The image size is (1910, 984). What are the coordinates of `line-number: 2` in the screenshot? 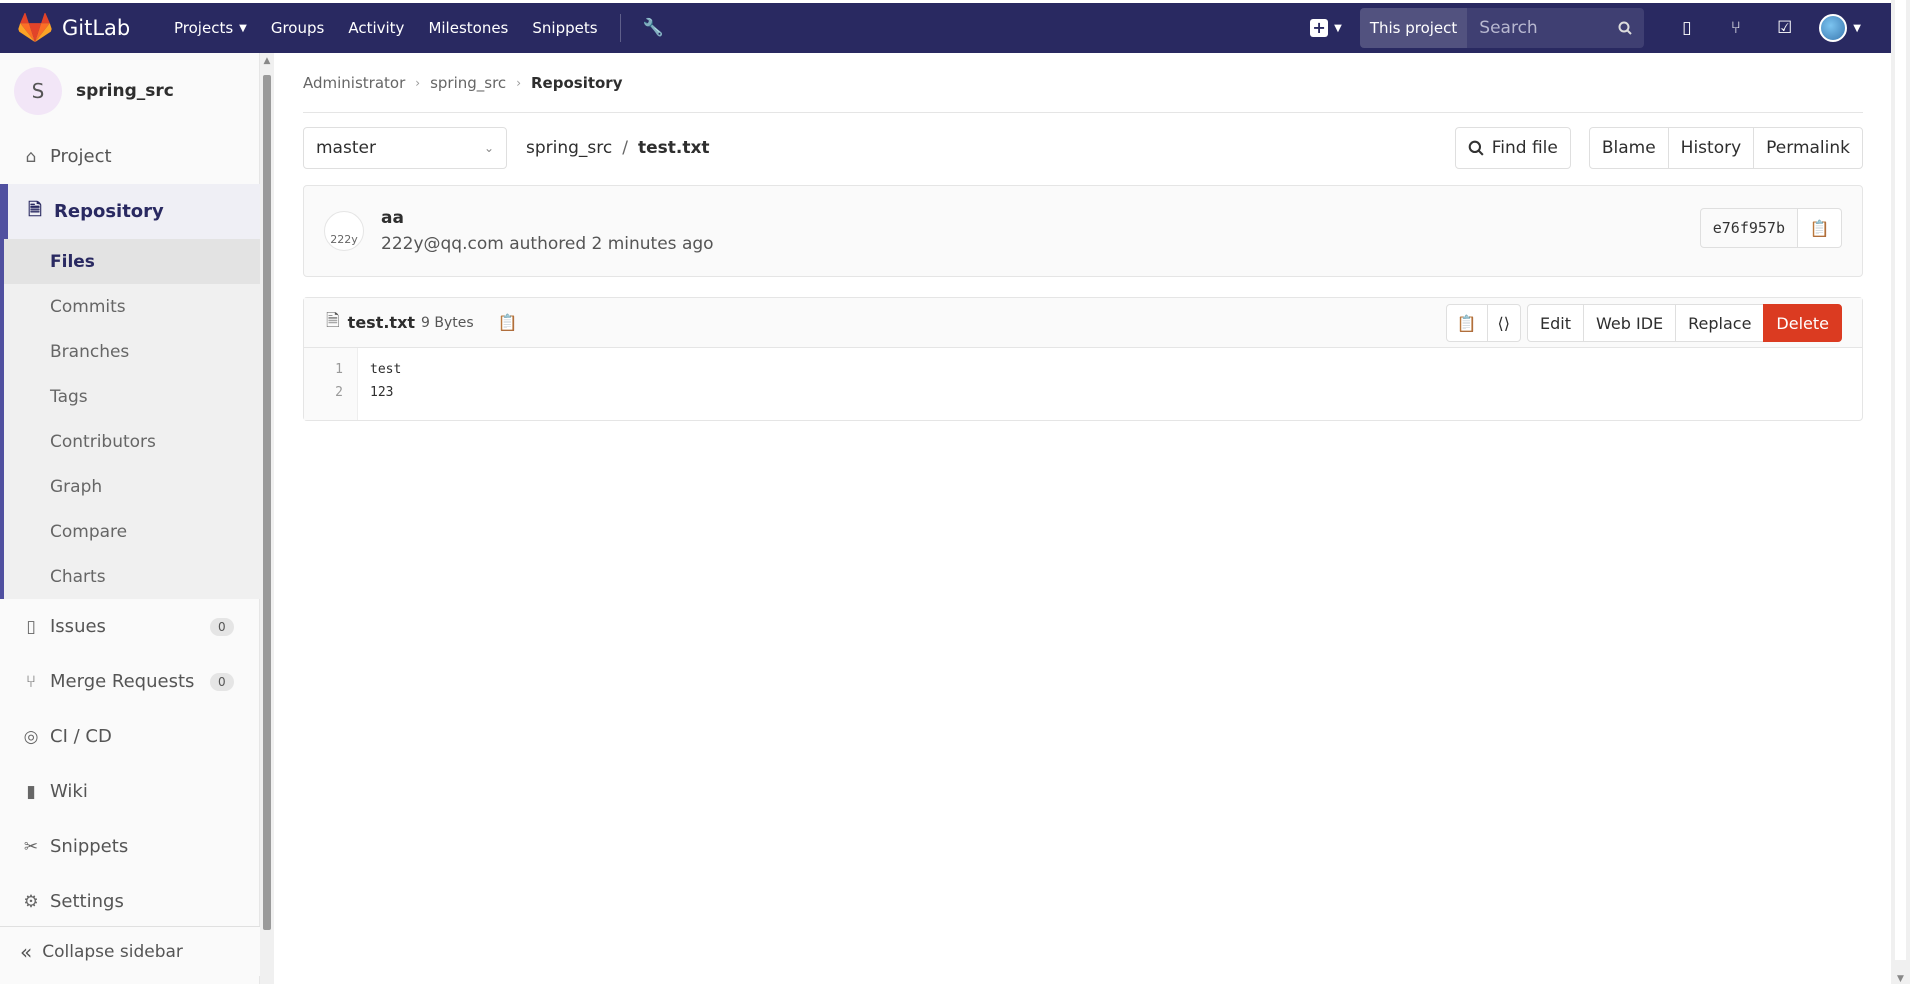 It's located at (323, 392).